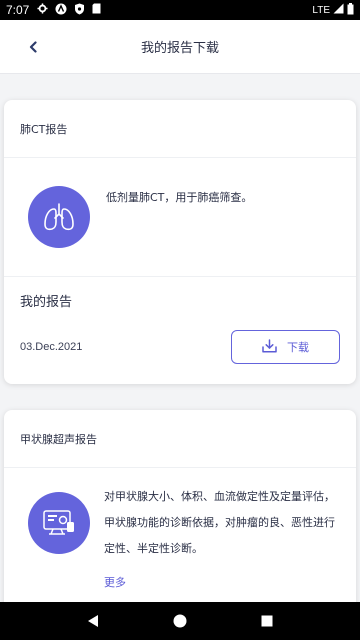 The width and height of the screenshot is (360, 640). I want to click on report-label: 我的报告, so click(46, 302).